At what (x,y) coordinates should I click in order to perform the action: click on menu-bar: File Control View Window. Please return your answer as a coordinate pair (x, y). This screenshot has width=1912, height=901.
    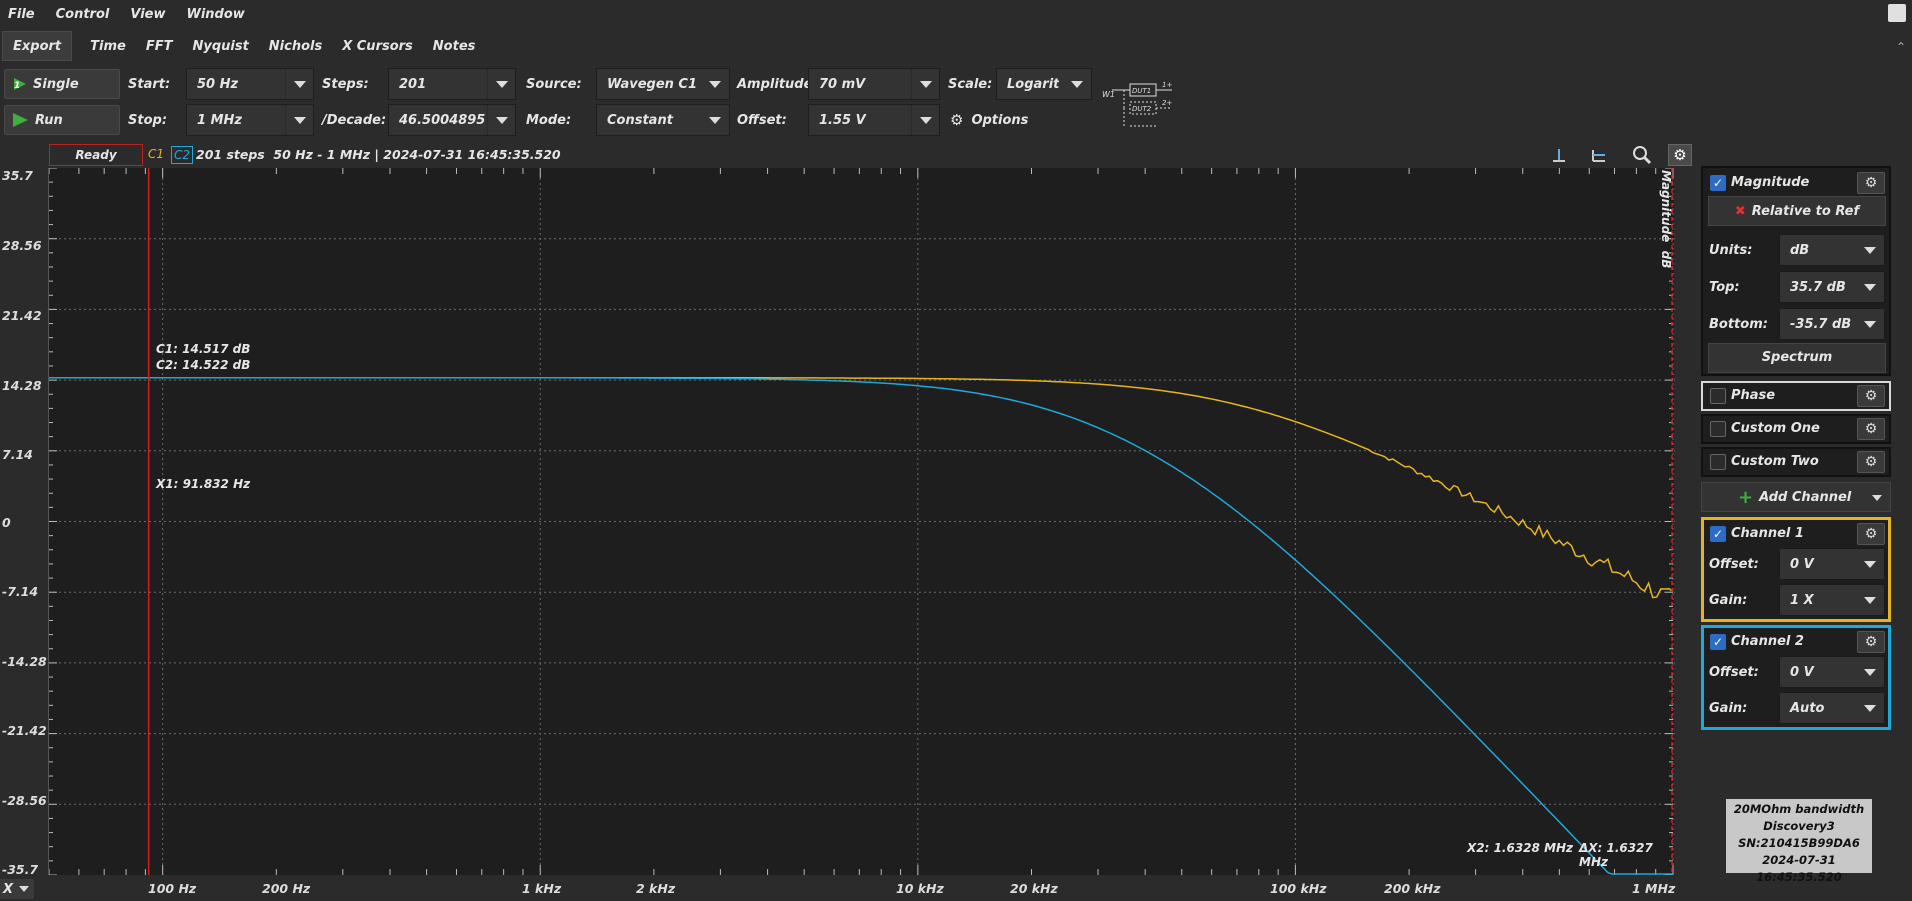
    Looking at the image, I should click on (956, 14).